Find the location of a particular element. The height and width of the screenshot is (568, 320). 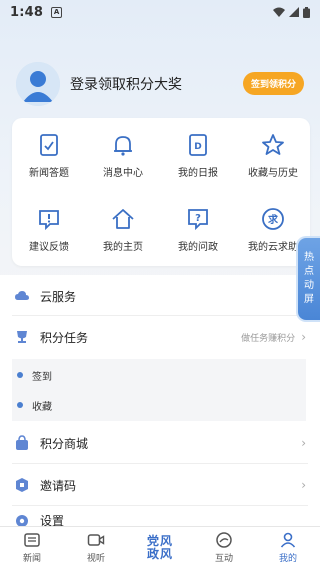

tab-interact: 互动 is located at coordinates (224, 547).